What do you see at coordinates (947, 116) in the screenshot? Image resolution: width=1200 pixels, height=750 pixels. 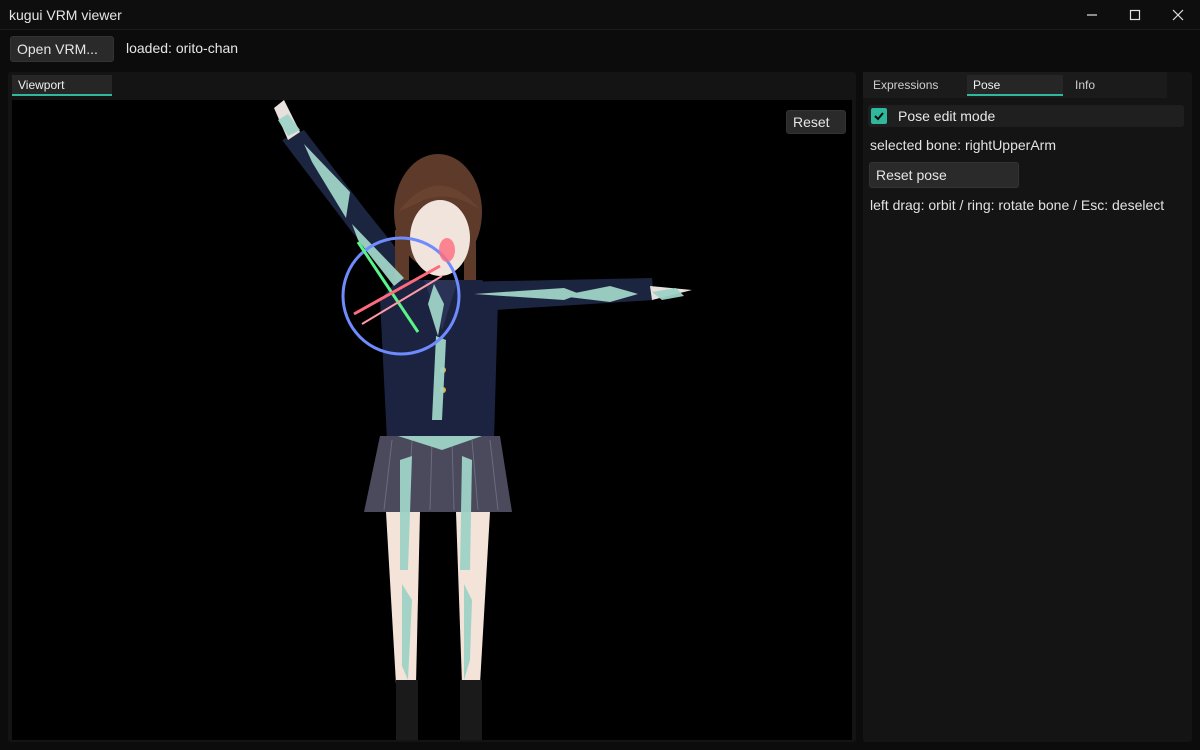 I see `pose-edit-label: Pose edit mode` at bounding box center [947, 116].